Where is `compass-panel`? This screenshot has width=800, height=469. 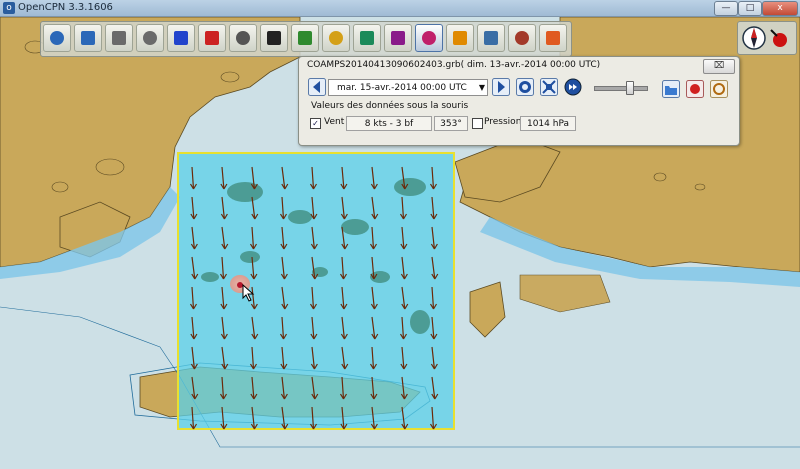
compass-panel is located at coordinates (767, 38).